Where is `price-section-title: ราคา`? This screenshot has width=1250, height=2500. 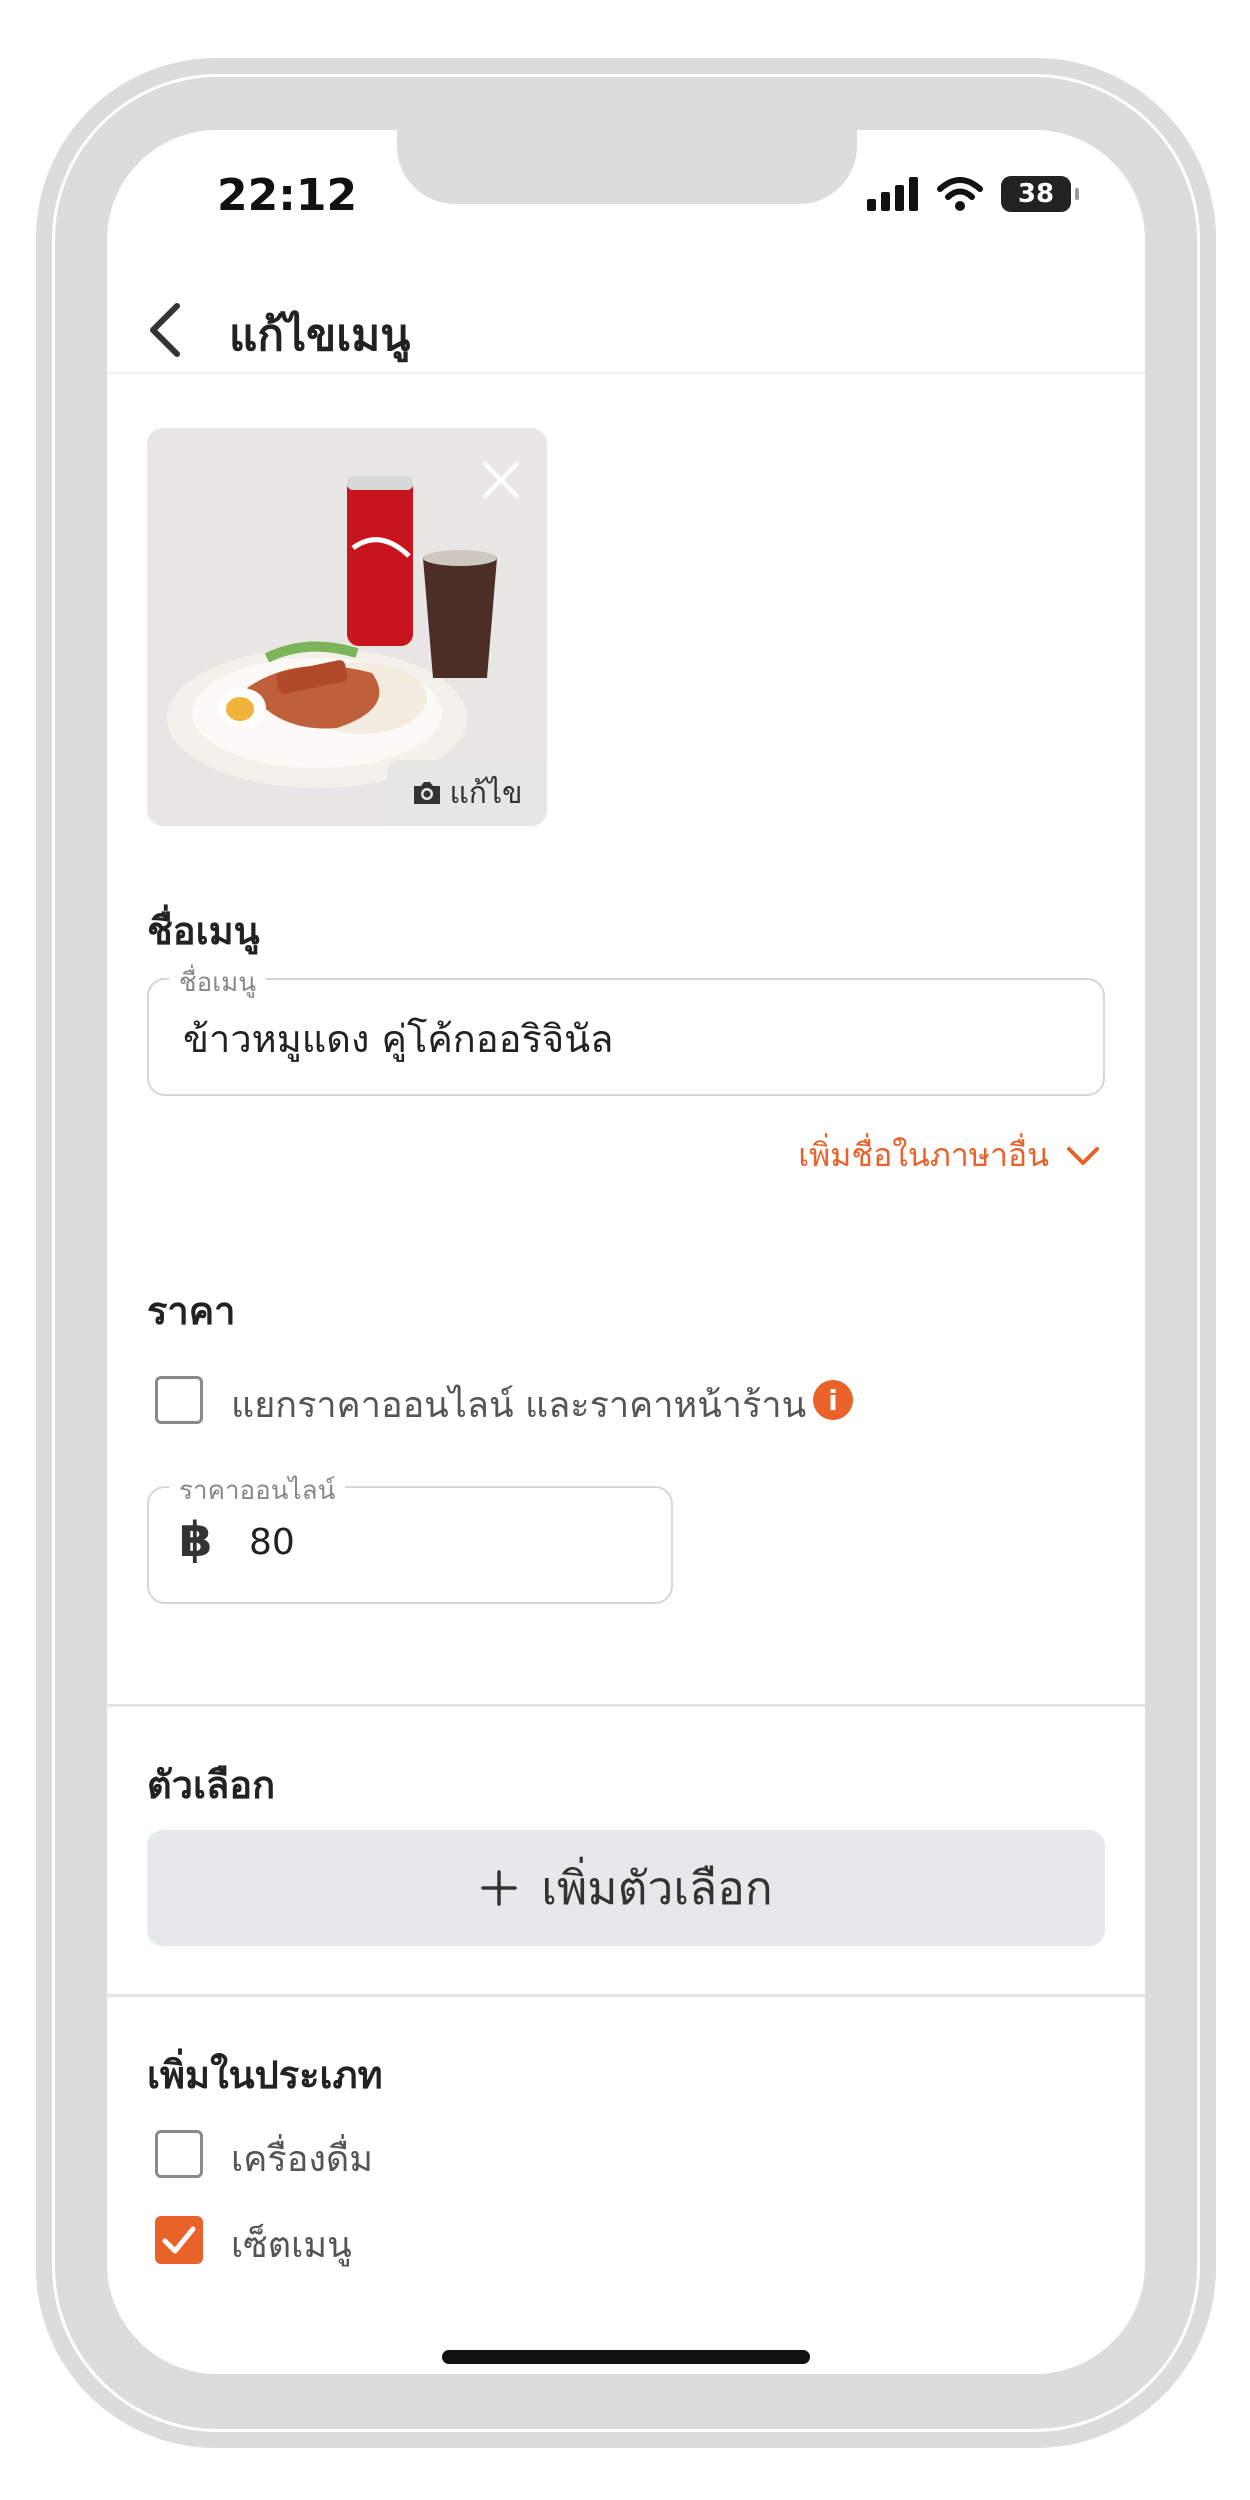 price-section-title: ราคา is located at coordinates (191, 1311).